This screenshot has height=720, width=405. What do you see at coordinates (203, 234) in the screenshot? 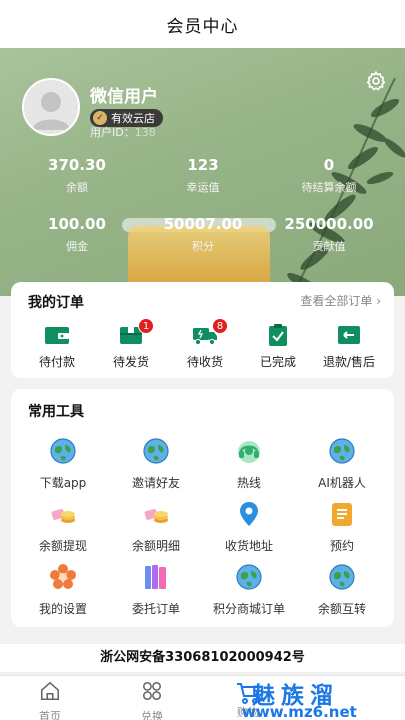
I see `stat-points: 50007.00 积分` at bounding box center [203, 234].